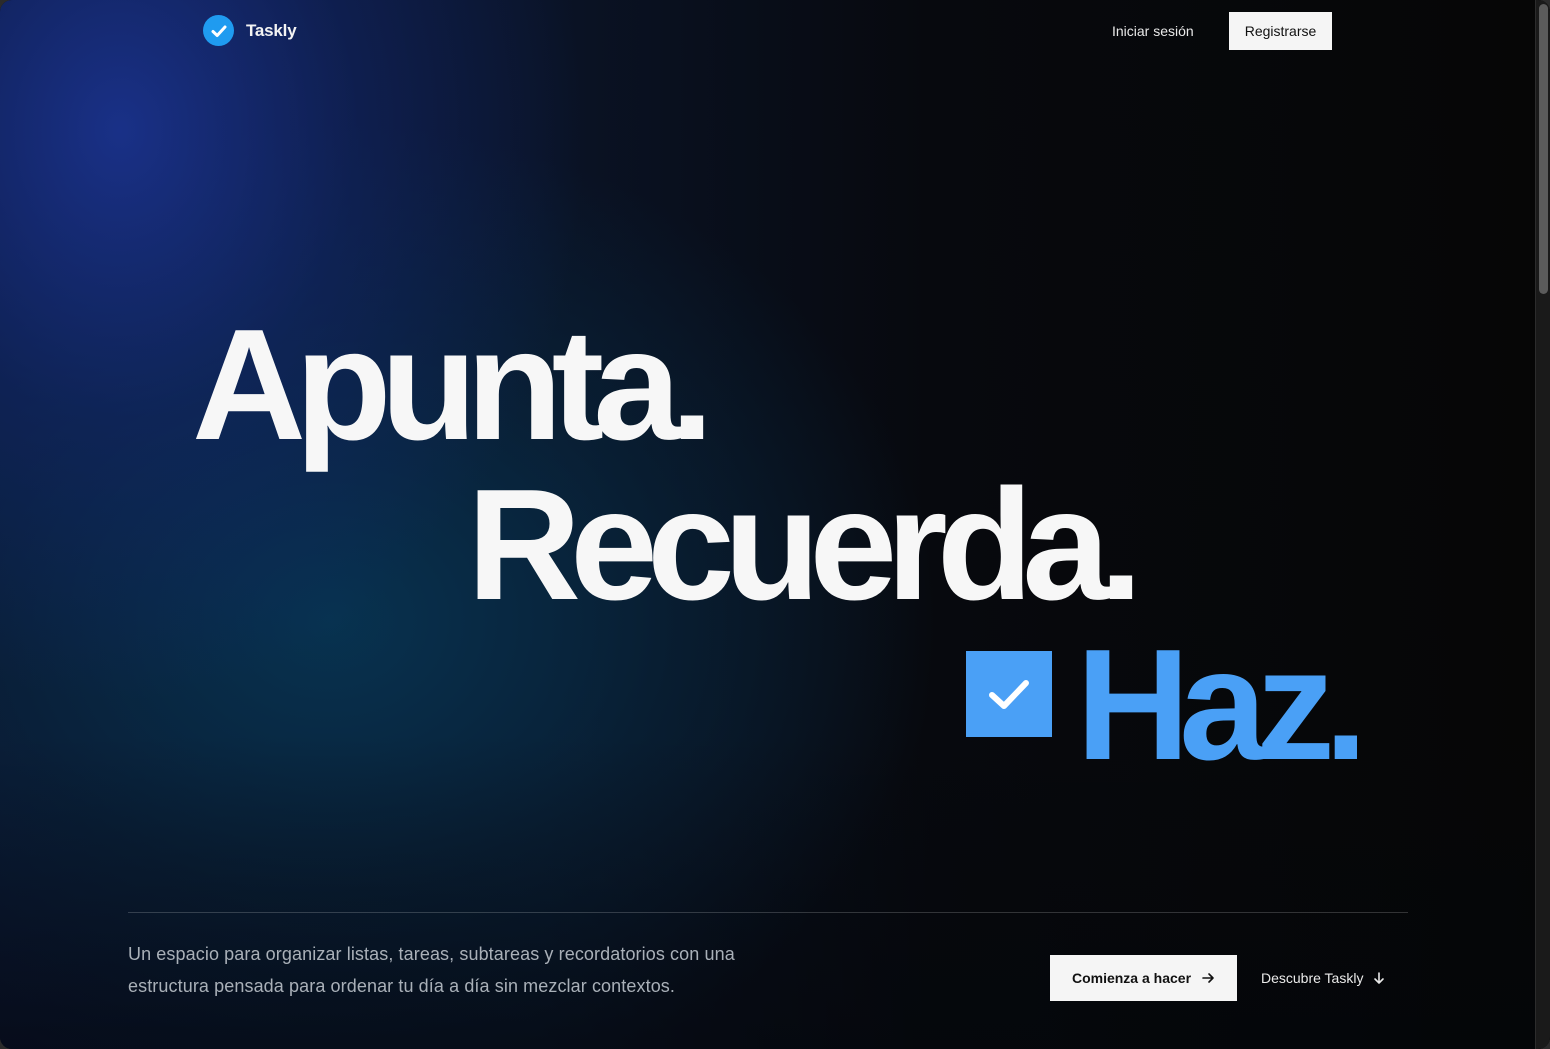 This screenshot has width=1550, height=1049. I want to click on headline-line-3: Haz., so click(1222, 705).